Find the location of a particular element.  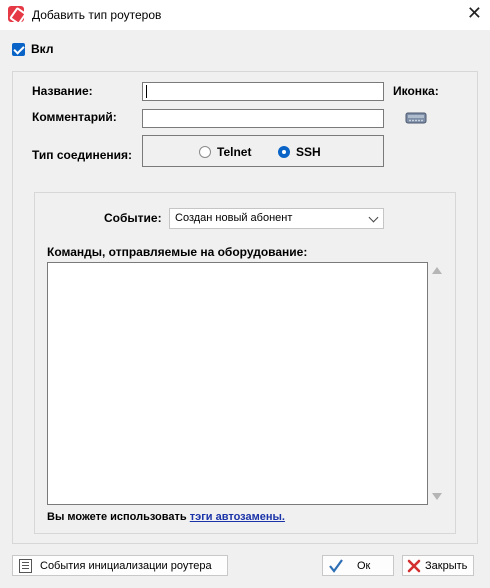

radio-unchecked-icon is located at coordinates (205, 152).